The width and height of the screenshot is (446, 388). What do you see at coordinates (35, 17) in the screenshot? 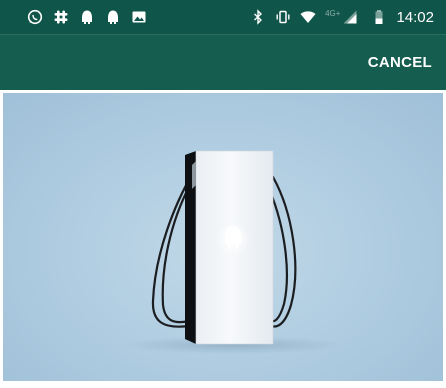
I see `whatsapp-icon` at bounding box center [35, 17].